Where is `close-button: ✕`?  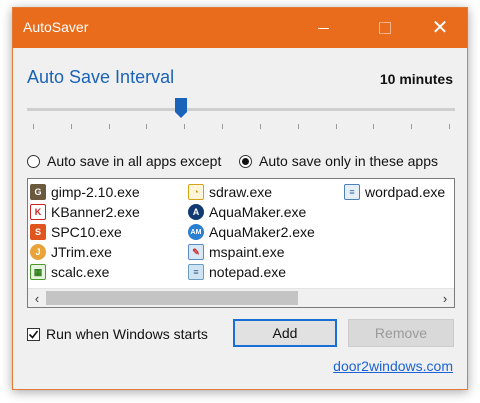
close-button: ✕ is located at coordinates (440, 28).